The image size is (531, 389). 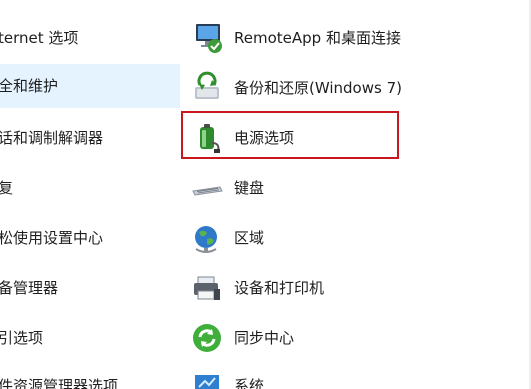 What do you see at coordinates (249, 188) in the screenshot?
I see `item-label: 键盘` at bounding box center [249, 188].